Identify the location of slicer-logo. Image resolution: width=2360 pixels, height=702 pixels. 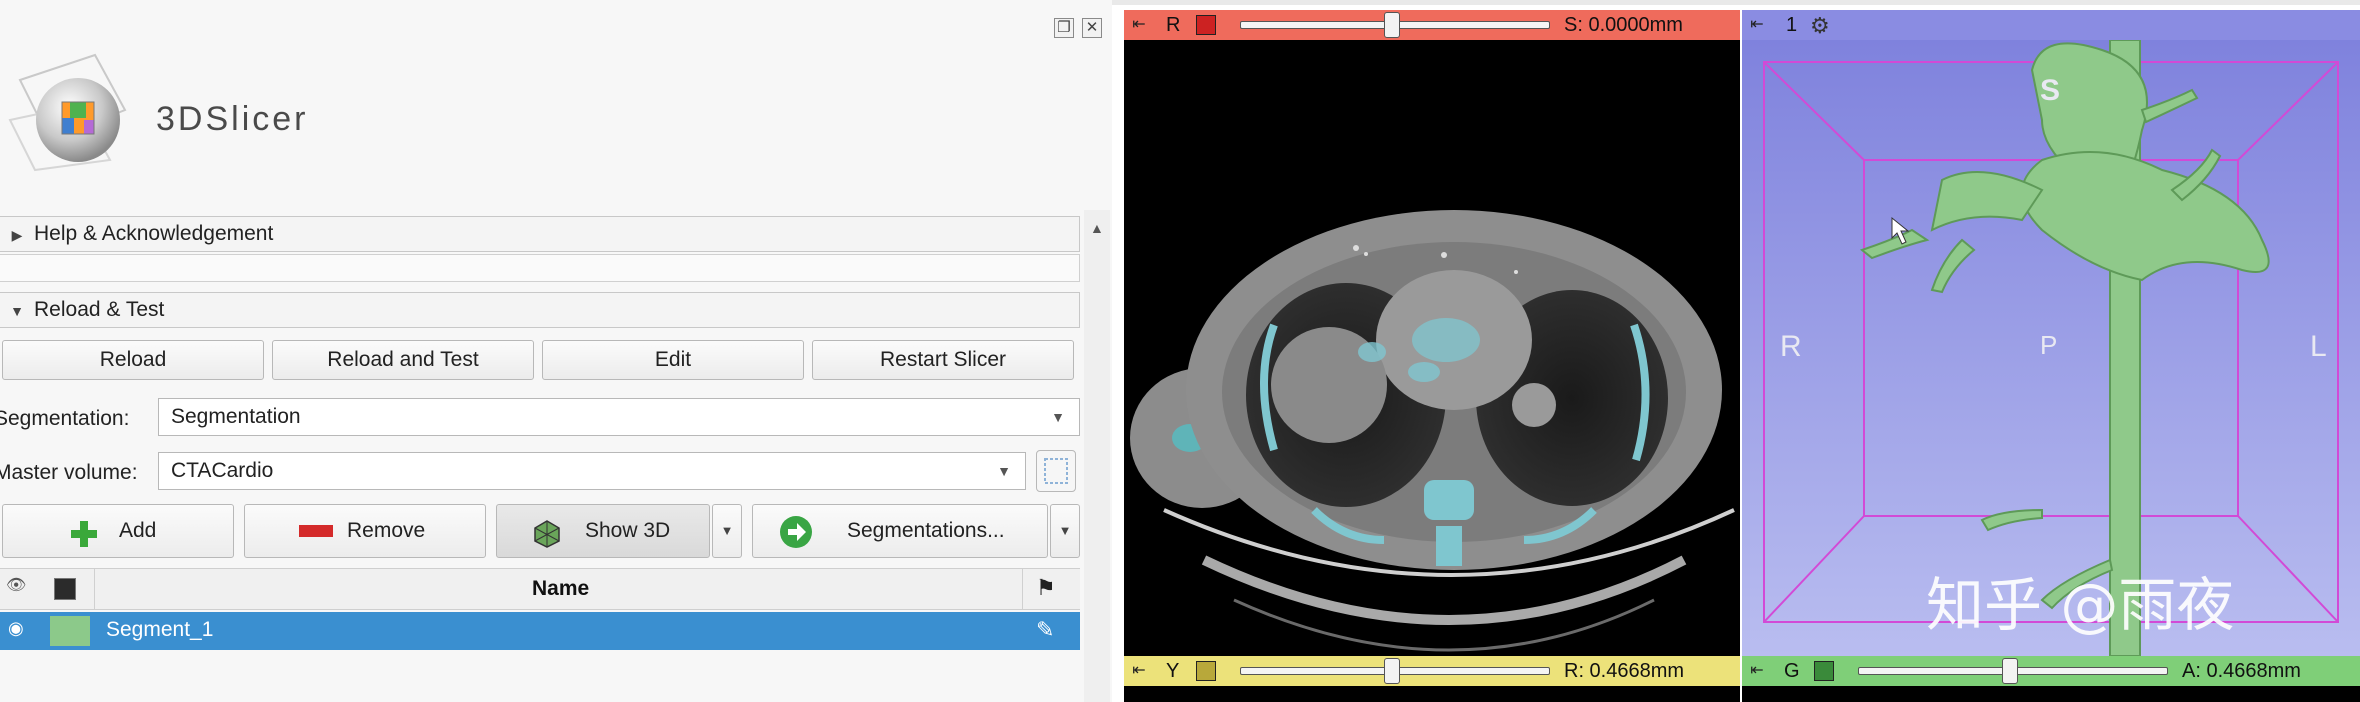
(75, 110).